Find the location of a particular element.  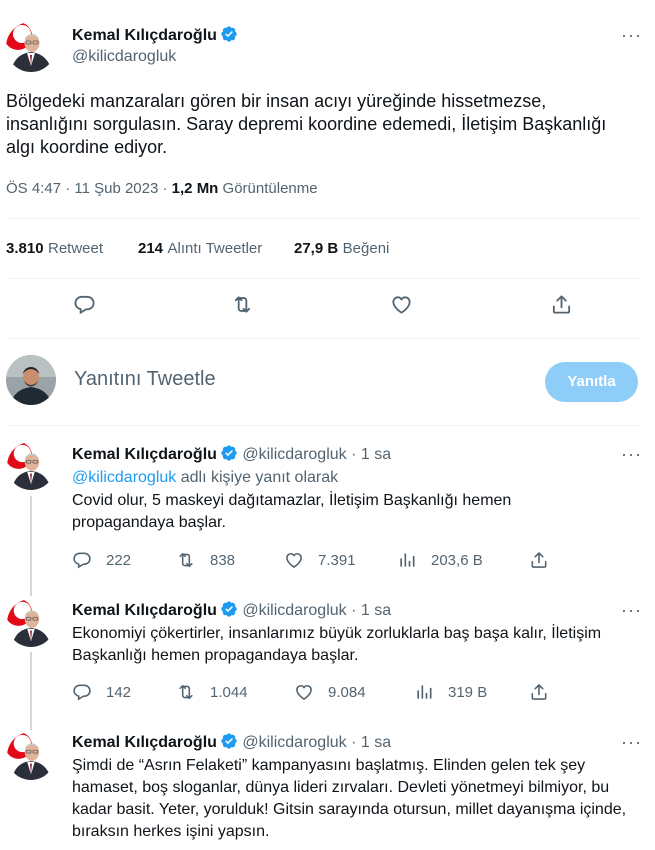

retweets-stat: 3.810 Retweet is located at coordinates (54, 249).